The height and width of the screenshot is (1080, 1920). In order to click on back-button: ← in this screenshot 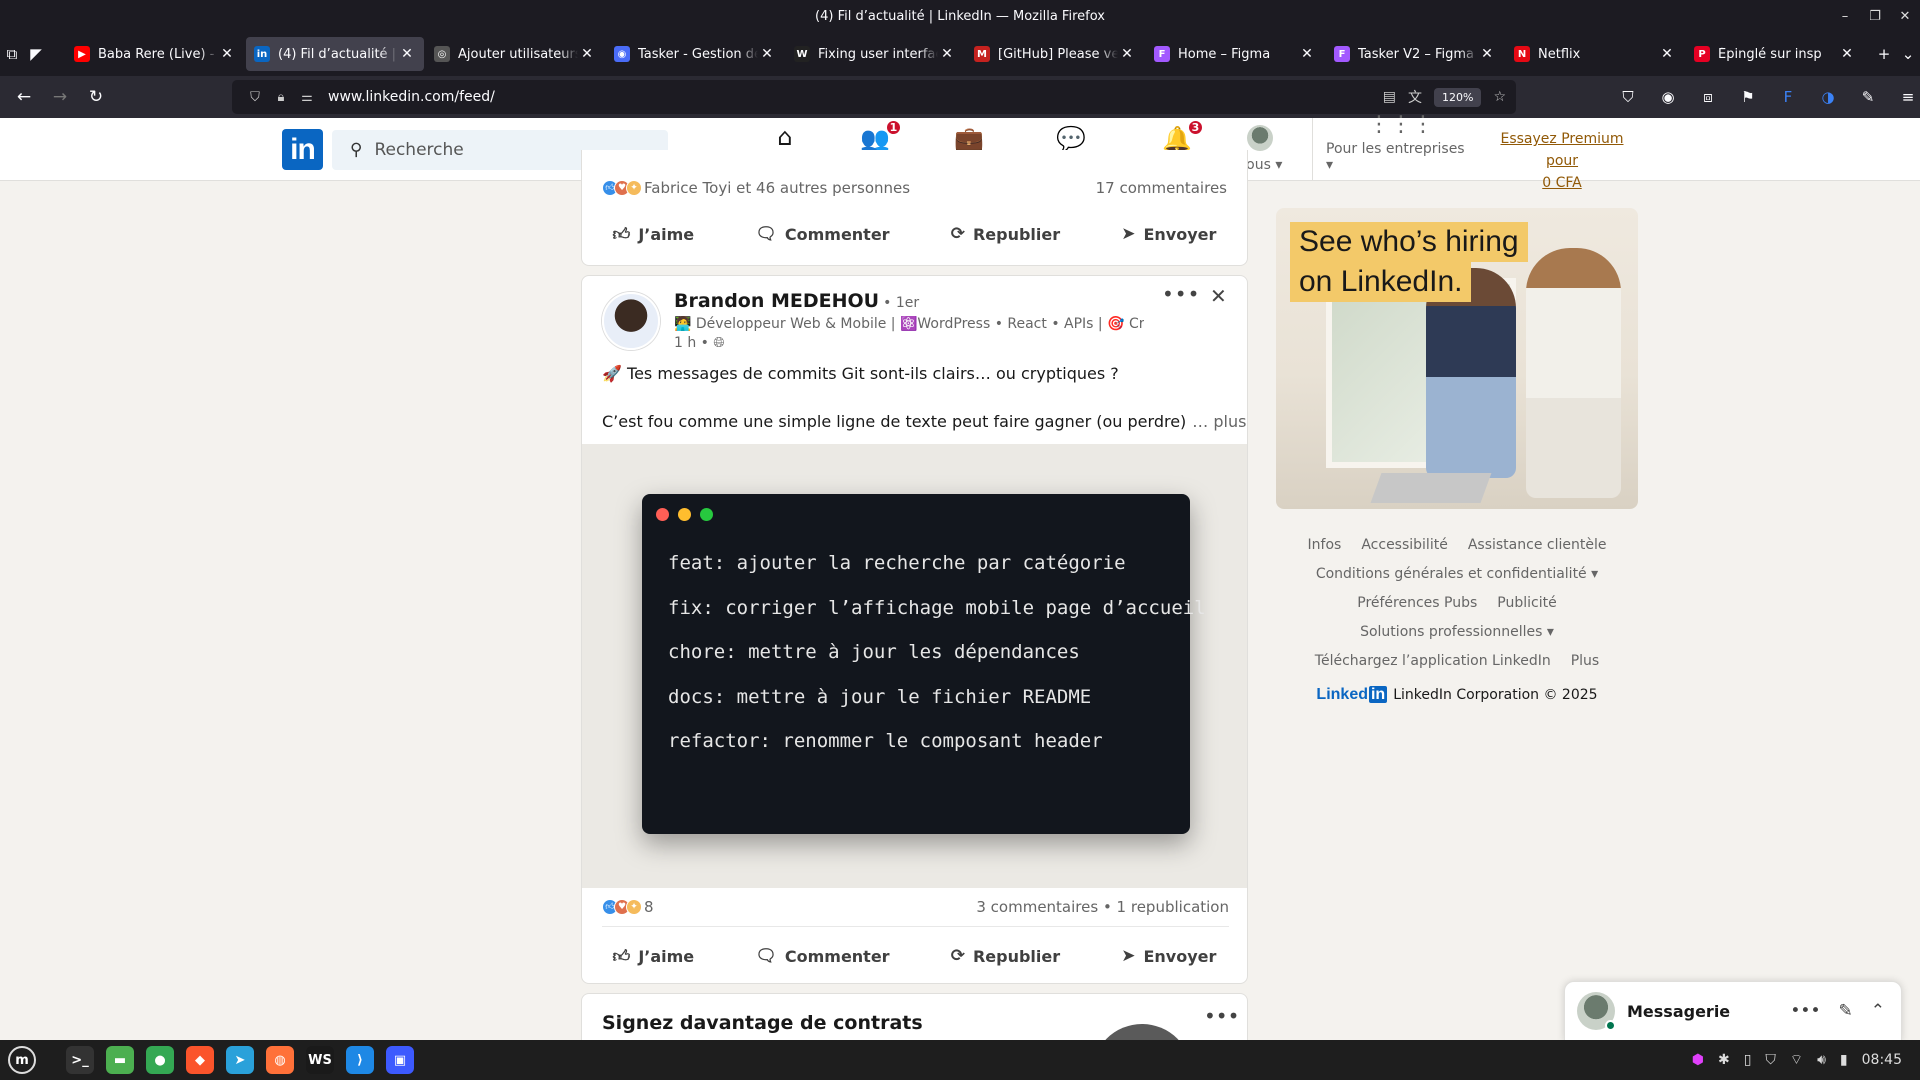, I will do `click(24, 97)`.